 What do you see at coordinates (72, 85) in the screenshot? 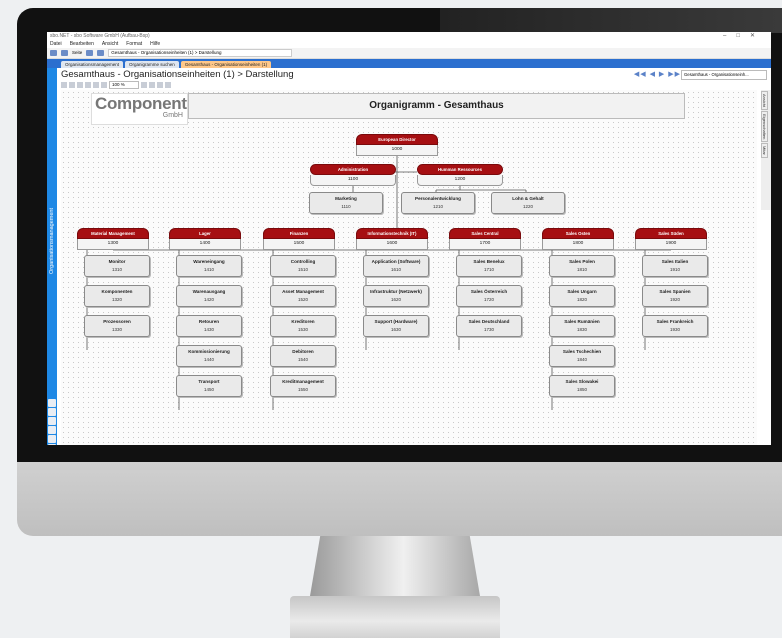
I see `zoom-in-icon` at bounding box center [72, 85].